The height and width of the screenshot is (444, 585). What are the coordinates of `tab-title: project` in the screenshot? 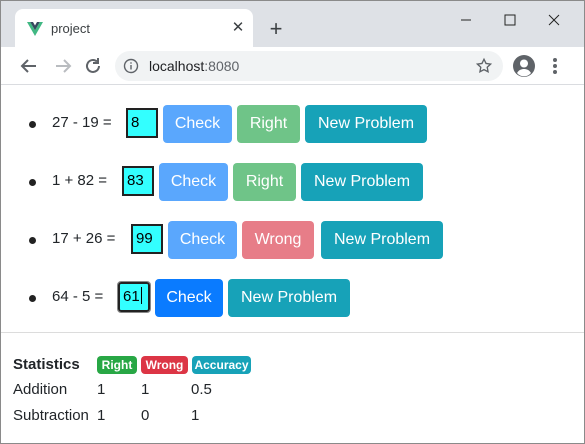 It's located at (71, 28).